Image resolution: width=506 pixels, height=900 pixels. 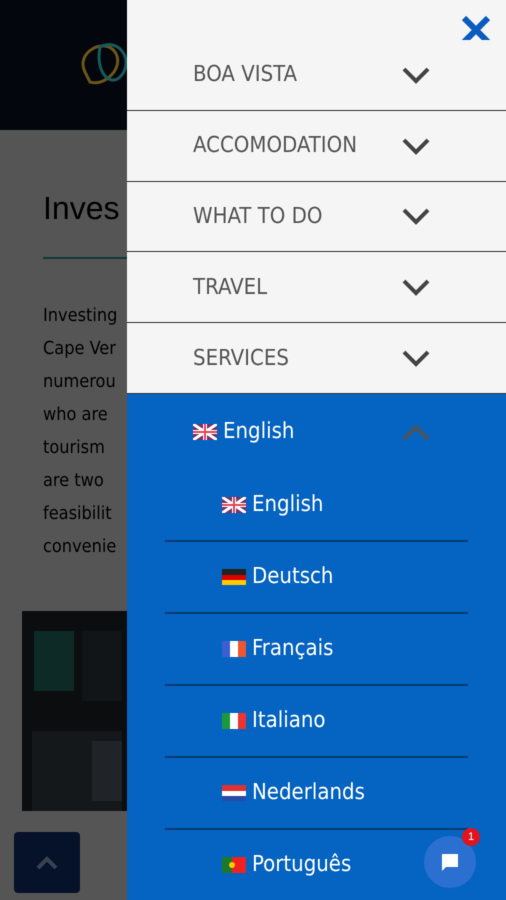 I want to click on paragraph-line: numerou, so click(x=79, y=382).